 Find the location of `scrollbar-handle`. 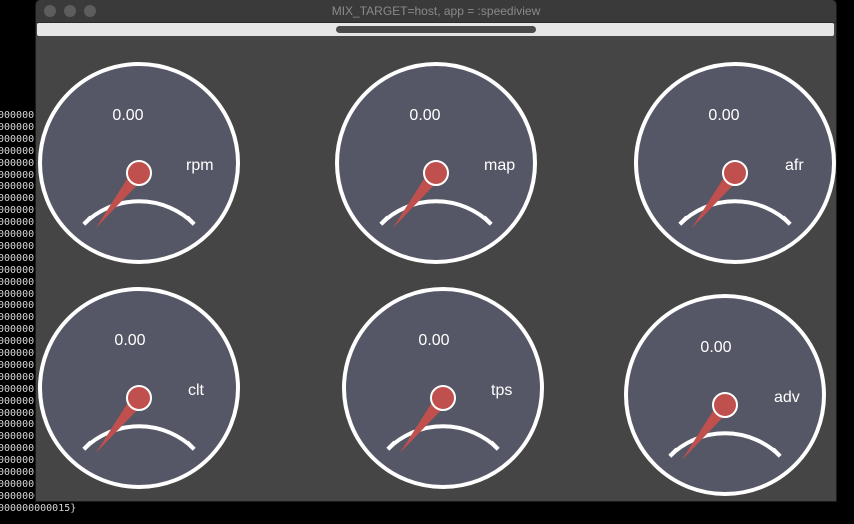

scrollbar-handle is located at coordinates (436, 29).